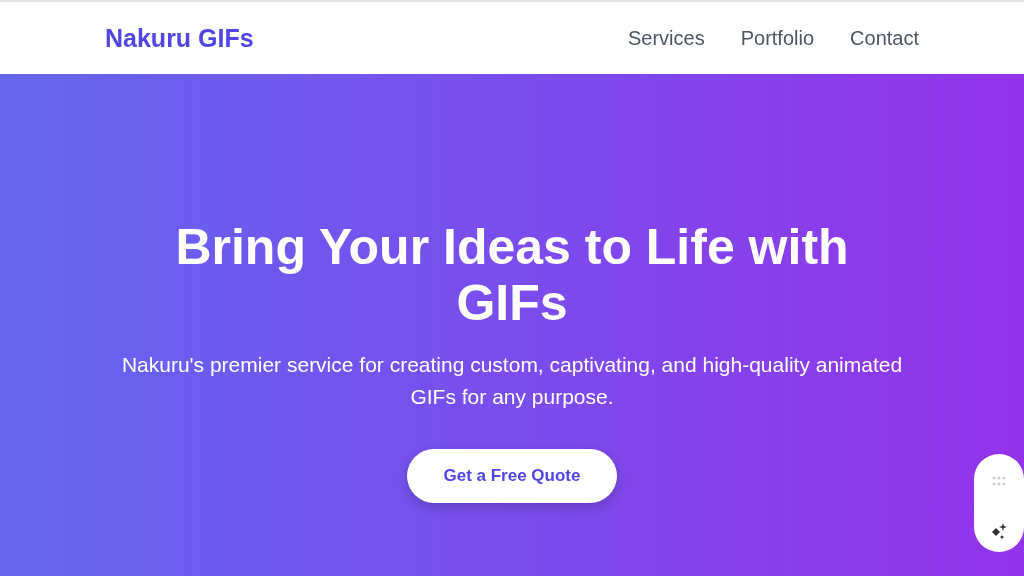 This screenshot has height=576, width=1024. Describe the element at coordinates (512, 476) in the screenshot. I see `quote-button: Get a Free Quote` at that location.